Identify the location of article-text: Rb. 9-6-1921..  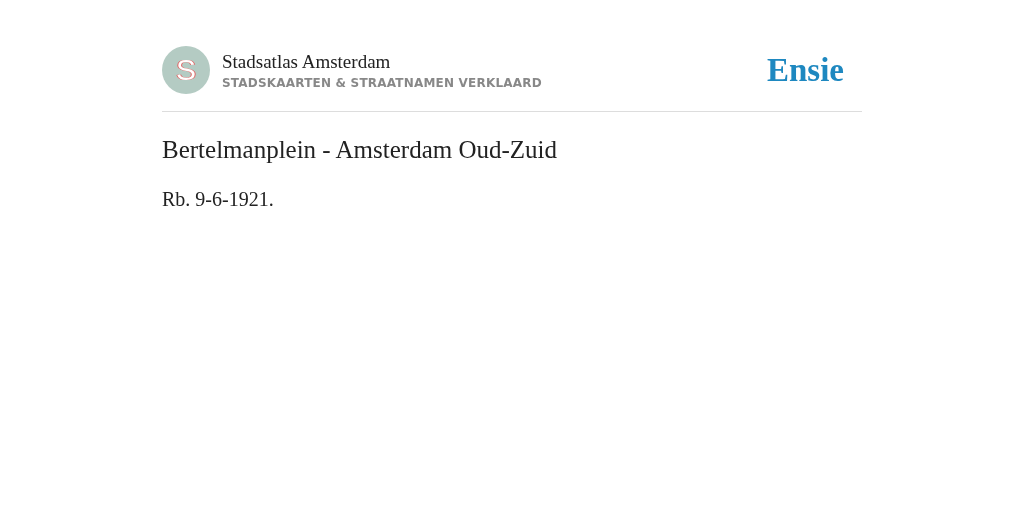
(218, 199).